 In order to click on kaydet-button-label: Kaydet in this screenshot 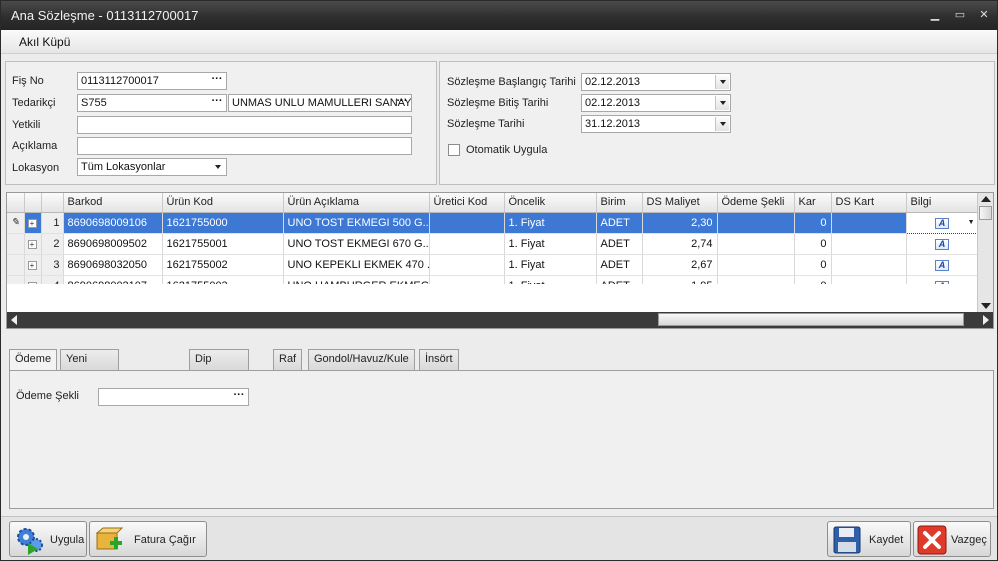, I will do `click(886, 540)`.